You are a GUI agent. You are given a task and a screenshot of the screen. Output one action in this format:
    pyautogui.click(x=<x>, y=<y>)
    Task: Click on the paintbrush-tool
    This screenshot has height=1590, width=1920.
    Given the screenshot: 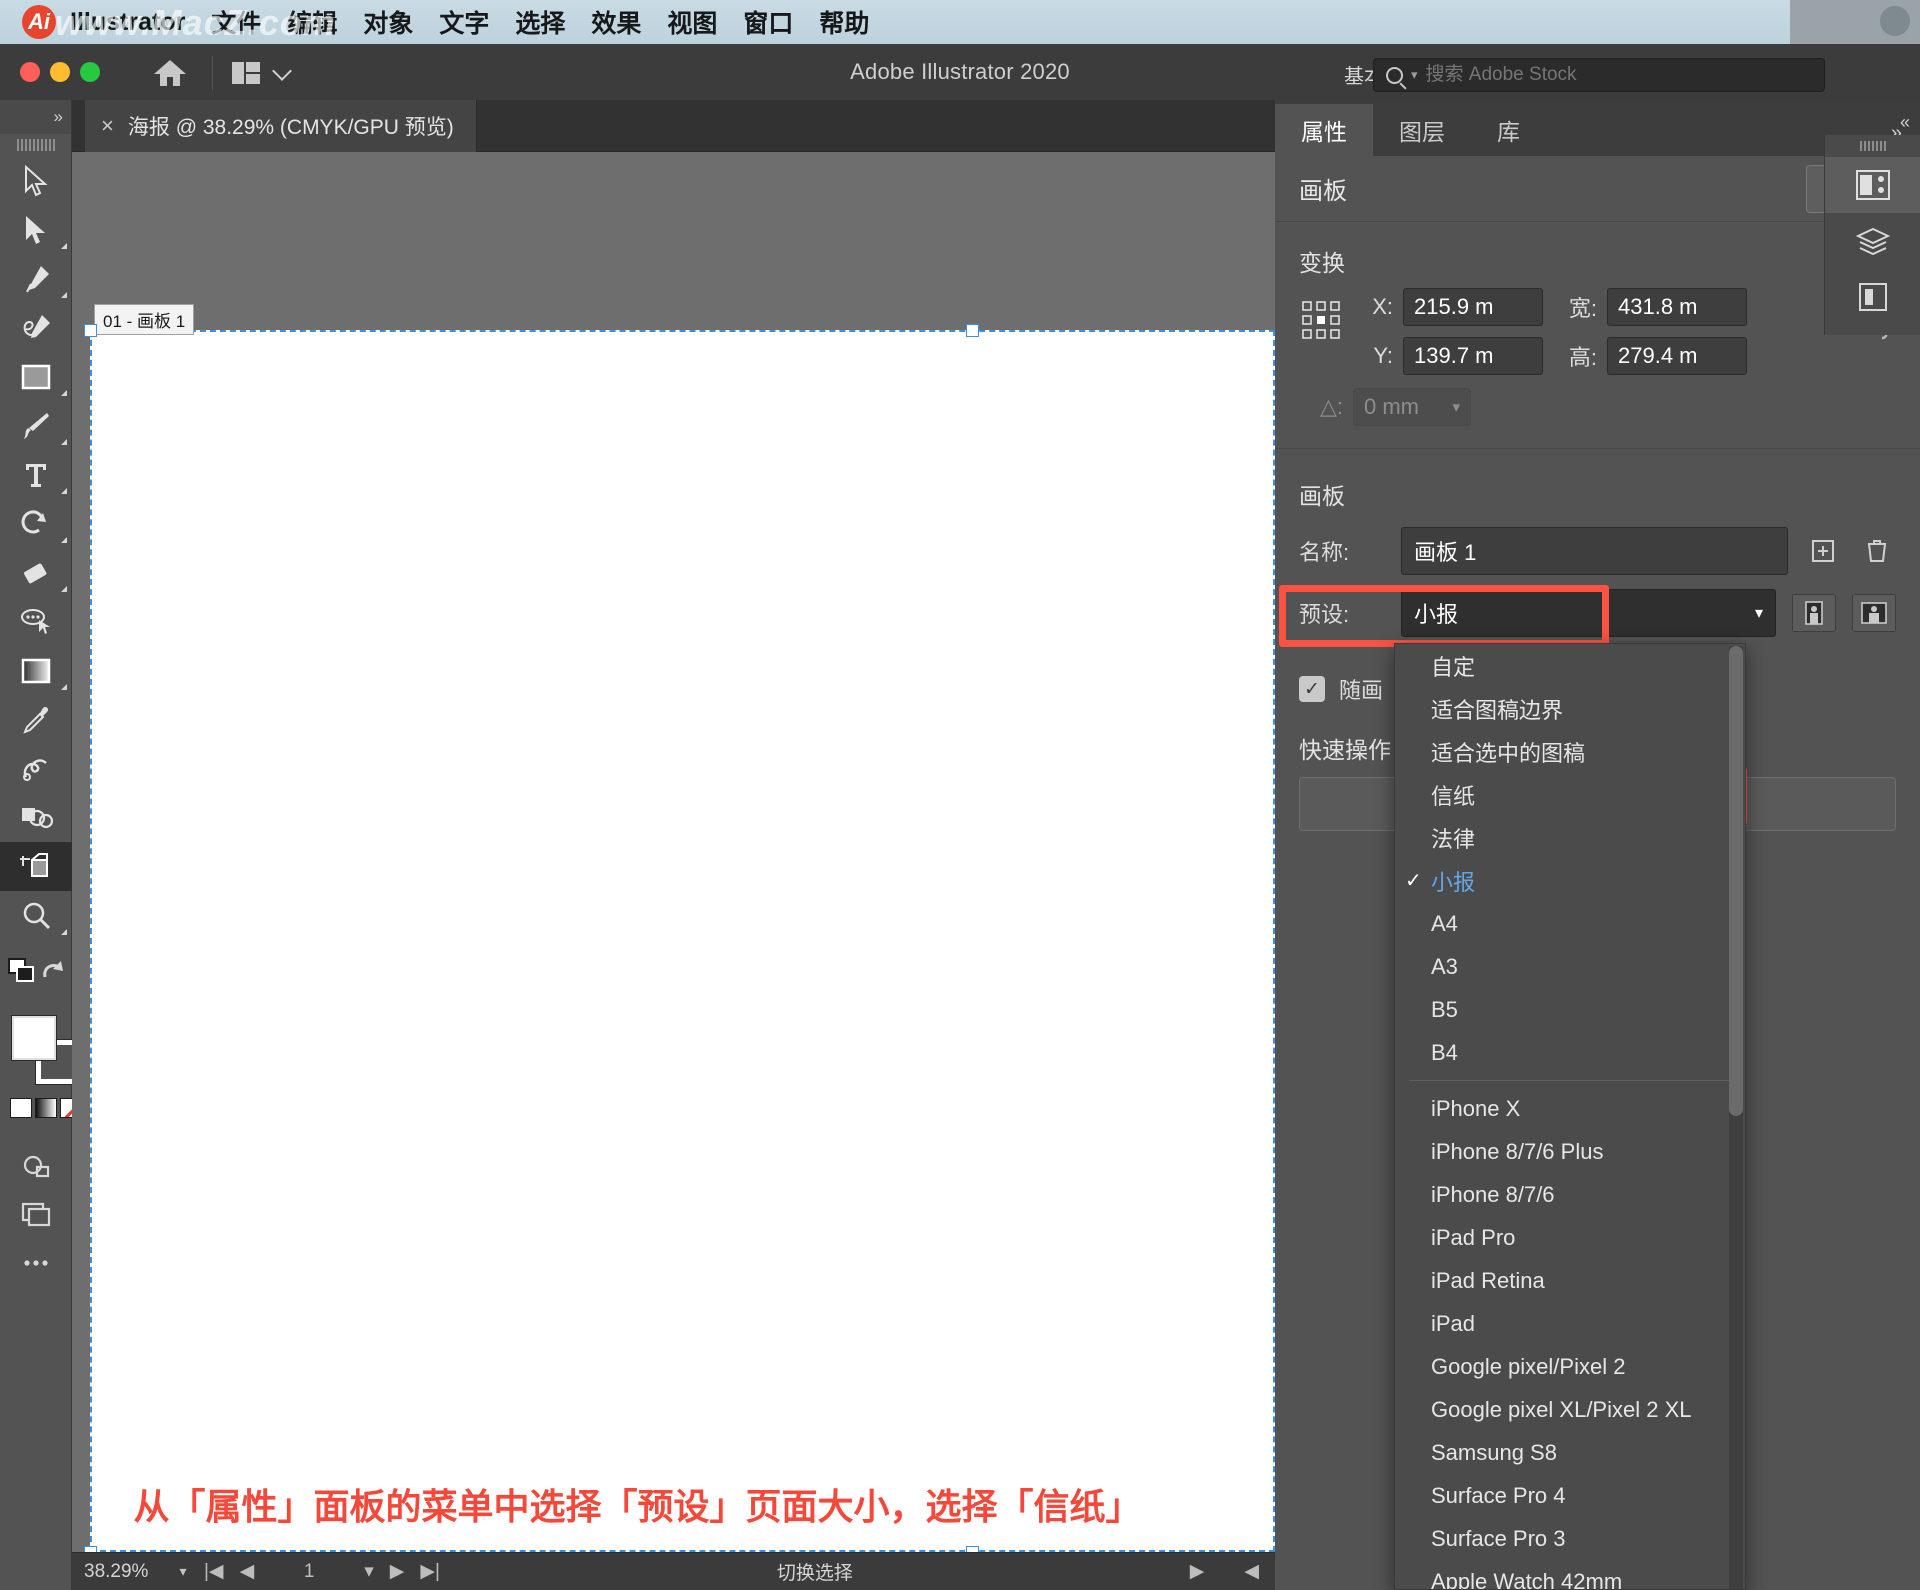 What is the action you would take?
    pyautogui.click(x=36, y=425)
    